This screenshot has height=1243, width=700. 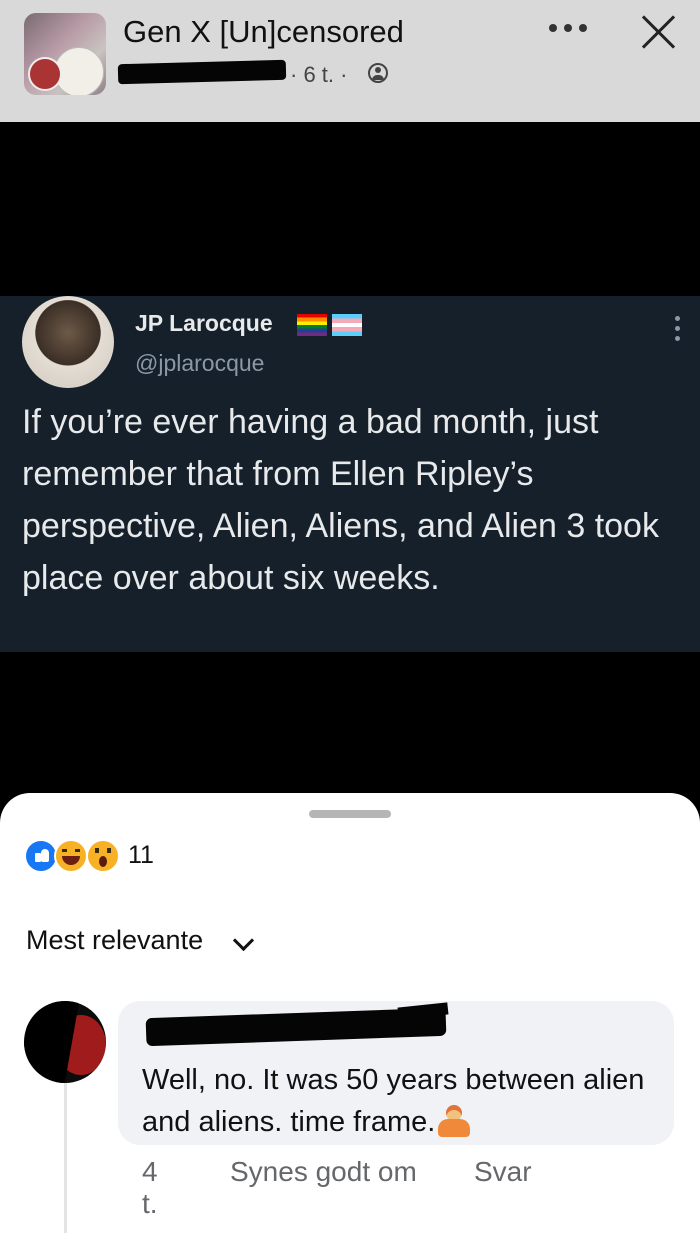 What do you see at coordinates (263, 32) in the screenshot?
I see `group-title: Gen X [Un]censored` at bounding box center [263, 32].